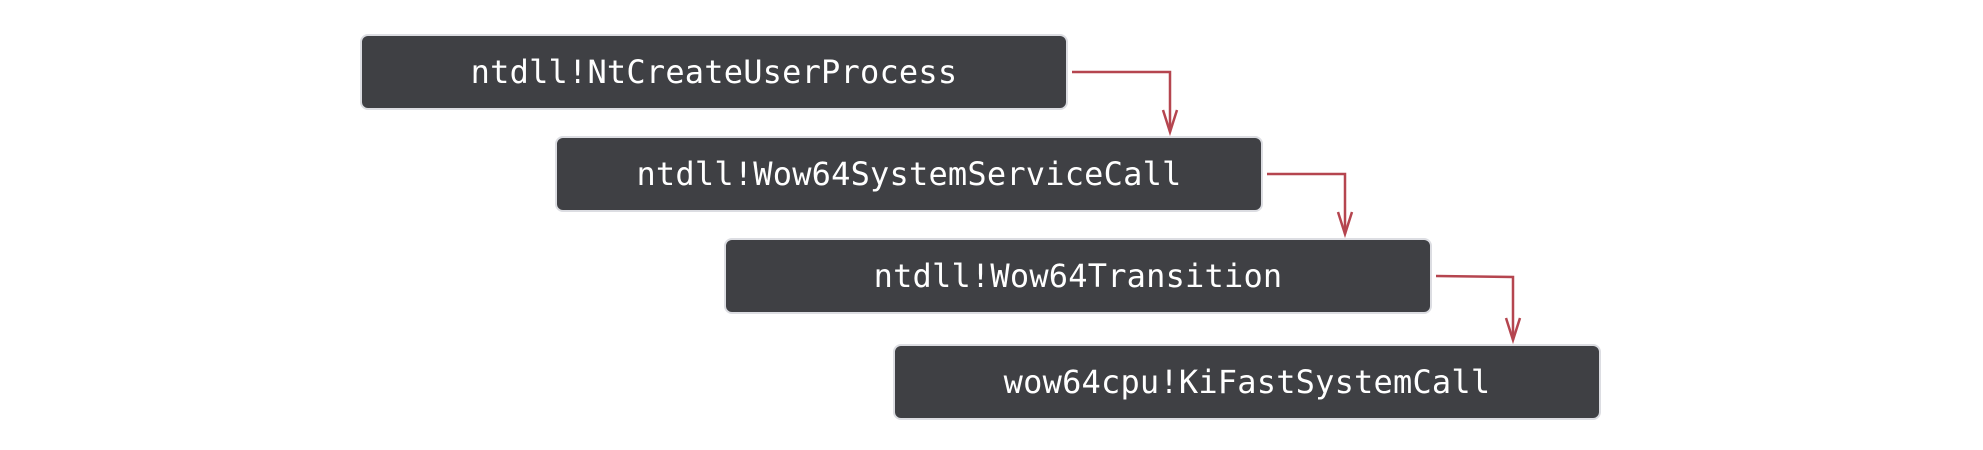  I want to click on arrowhead-n3-n4, so click(1513, 331).